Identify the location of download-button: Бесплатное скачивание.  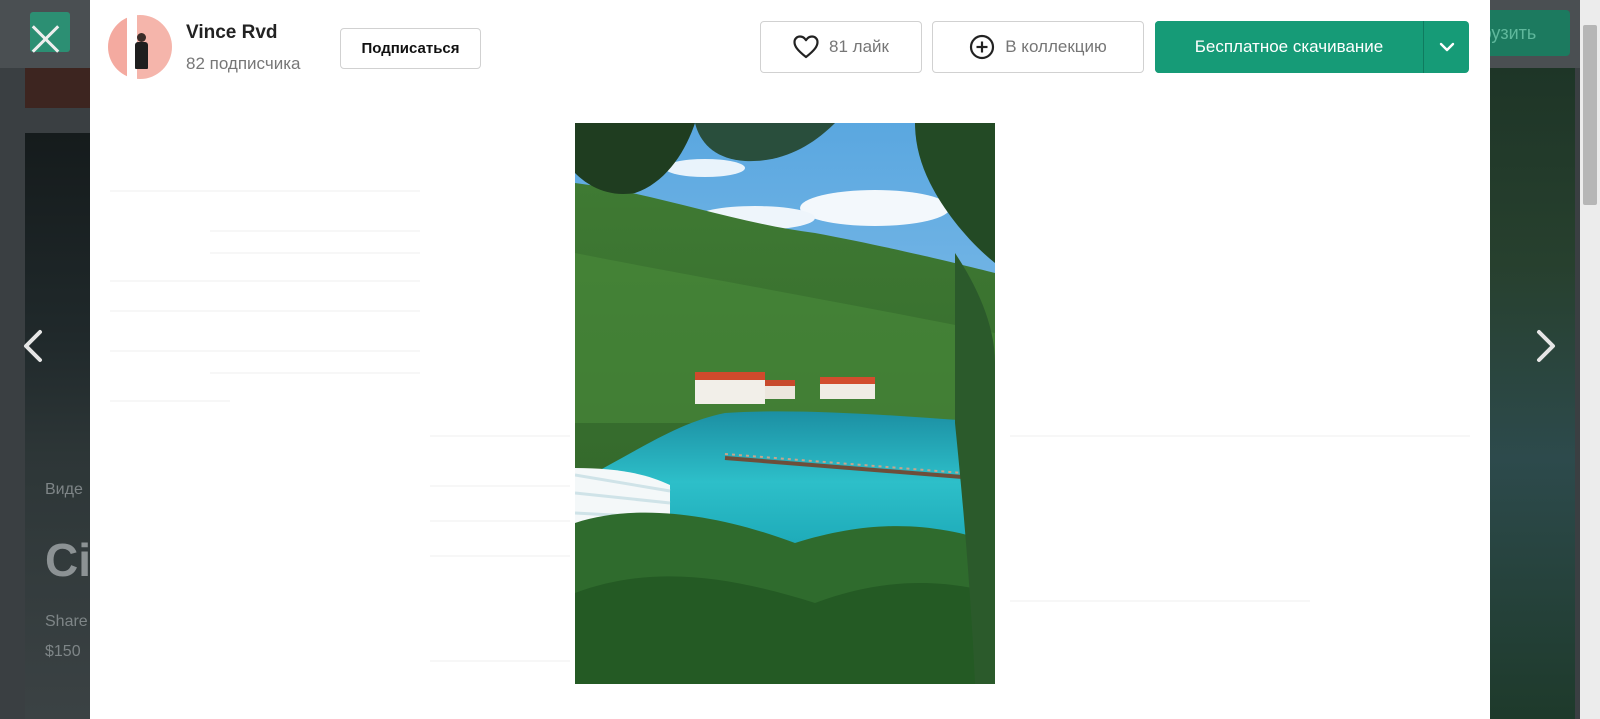
(1289, 47).